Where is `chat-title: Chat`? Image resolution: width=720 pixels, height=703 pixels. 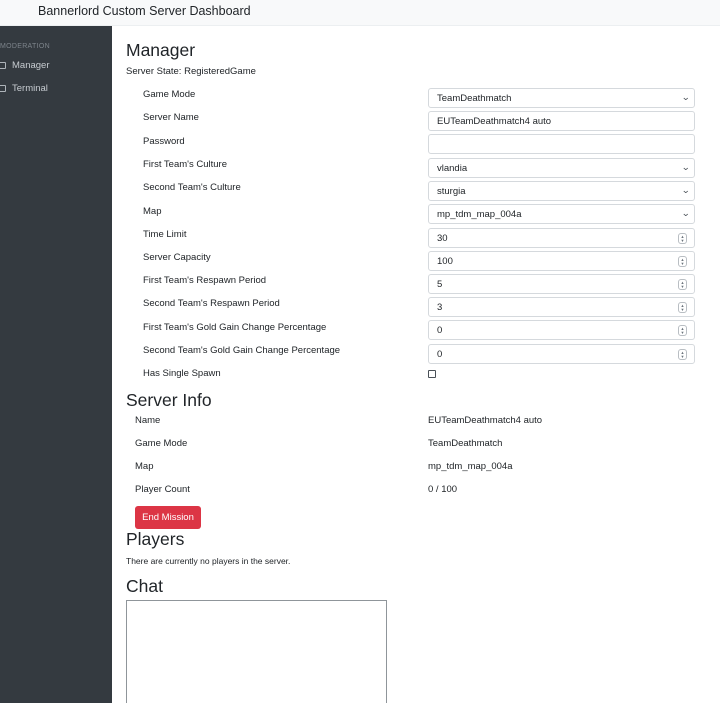 chat-title: Chat is located at coordinates (144, 586).